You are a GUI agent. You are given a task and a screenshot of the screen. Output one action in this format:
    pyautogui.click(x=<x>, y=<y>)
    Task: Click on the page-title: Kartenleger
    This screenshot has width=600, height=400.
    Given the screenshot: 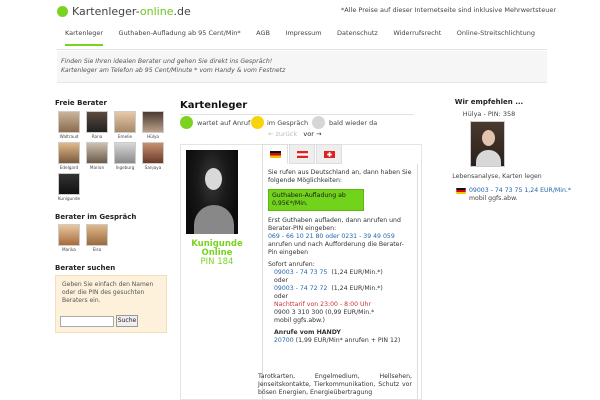 What is the action you would take?
    pyautogui.click(x=214, y=105)
    